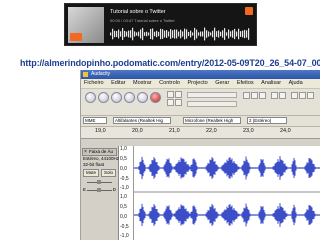  I want to click on input-device-select: Microfone (Realtek High, so click(212, 120).